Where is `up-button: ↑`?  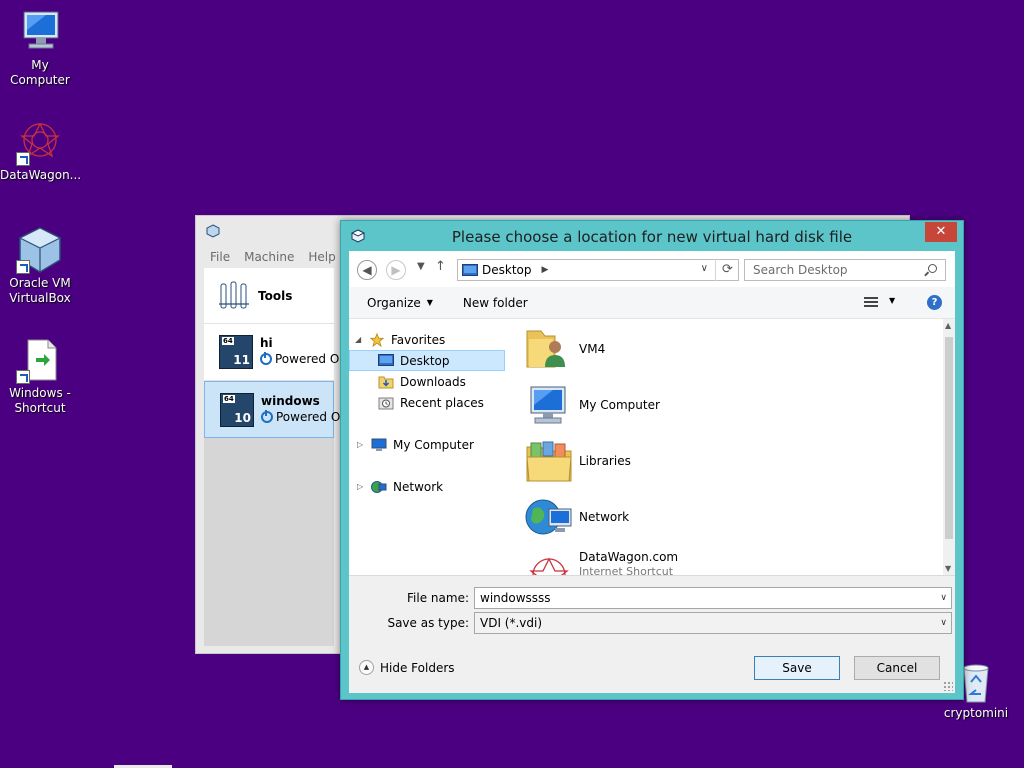
up-button: ↑ is located at coordinates (440, 266).